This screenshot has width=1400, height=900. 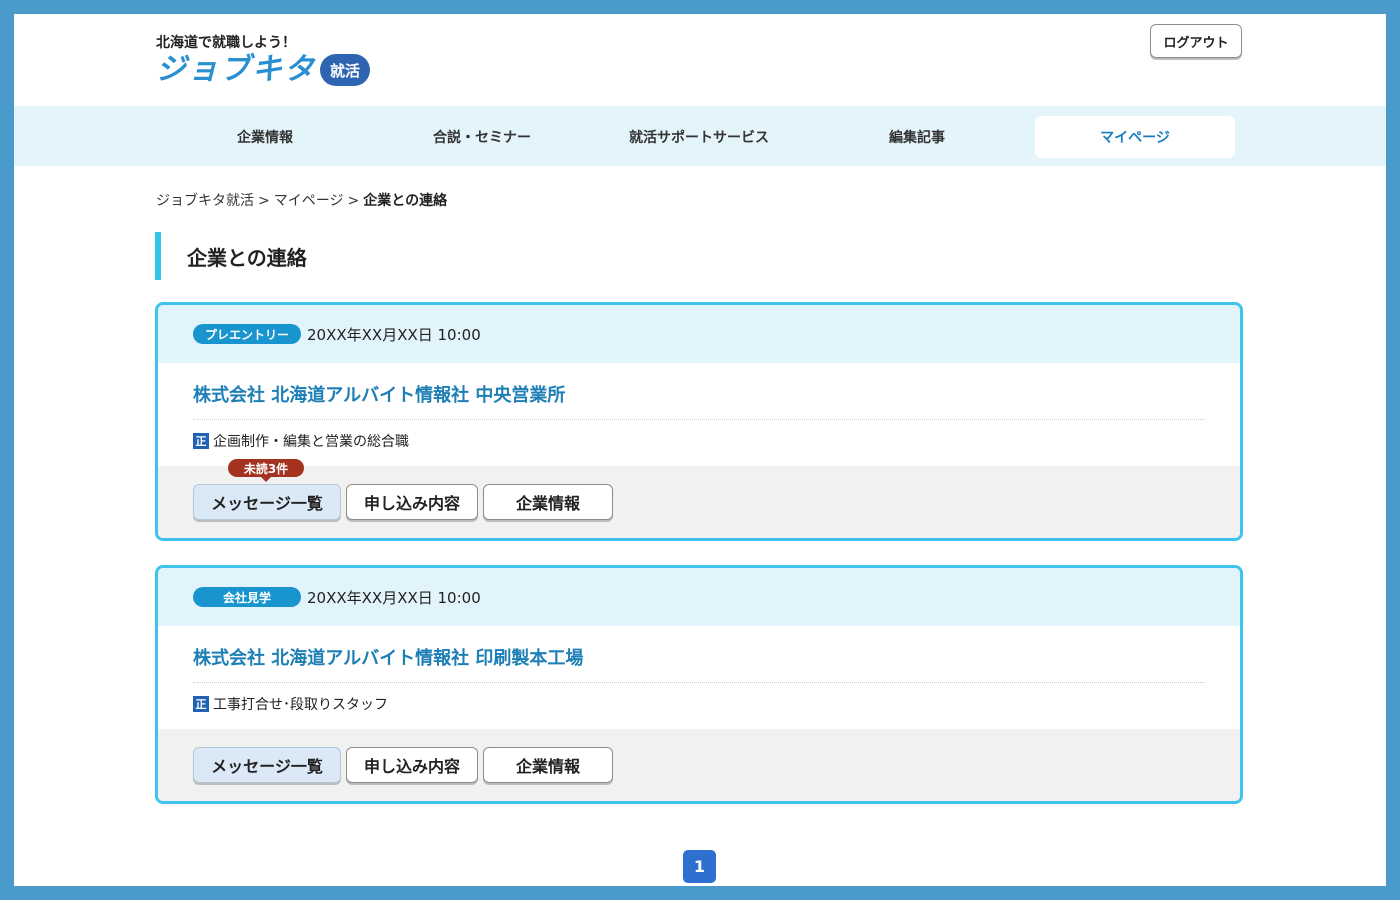 I want to click on card-header: 会社見学 20XX年XX月XX日 10:00, so click(x=699, y=597).